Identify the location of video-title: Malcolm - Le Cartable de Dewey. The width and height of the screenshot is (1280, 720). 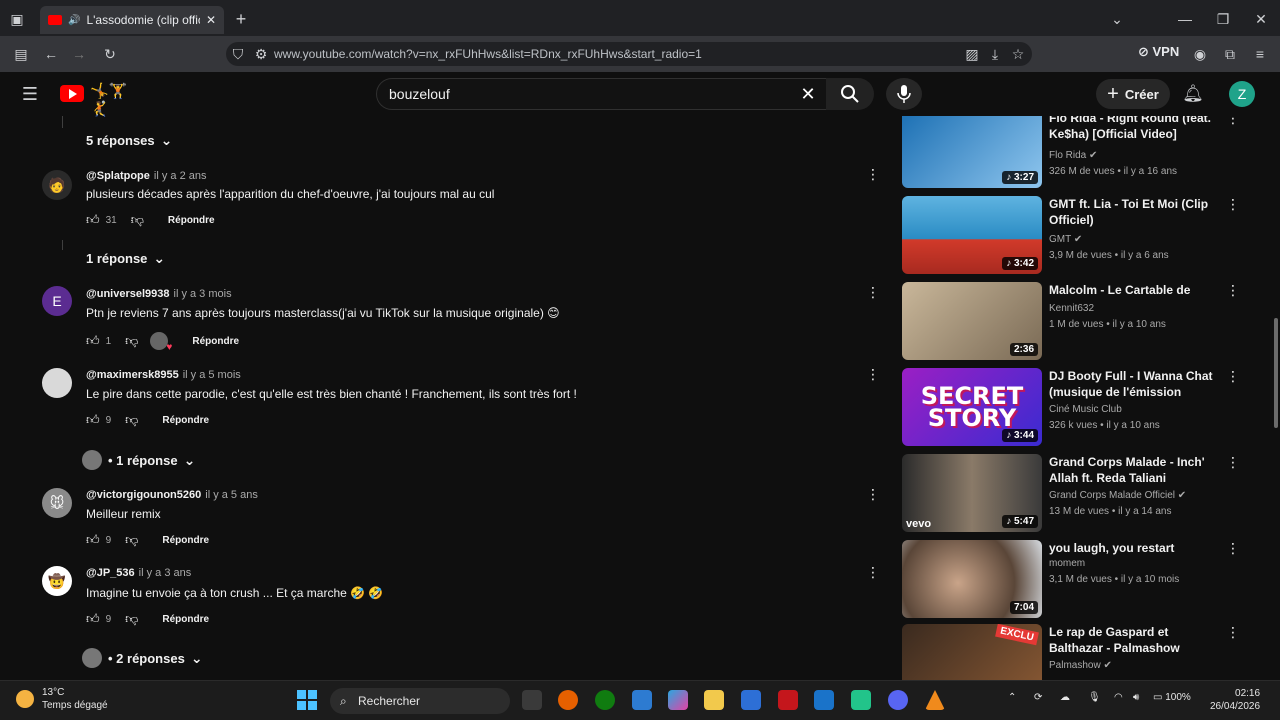
(1137, 290).